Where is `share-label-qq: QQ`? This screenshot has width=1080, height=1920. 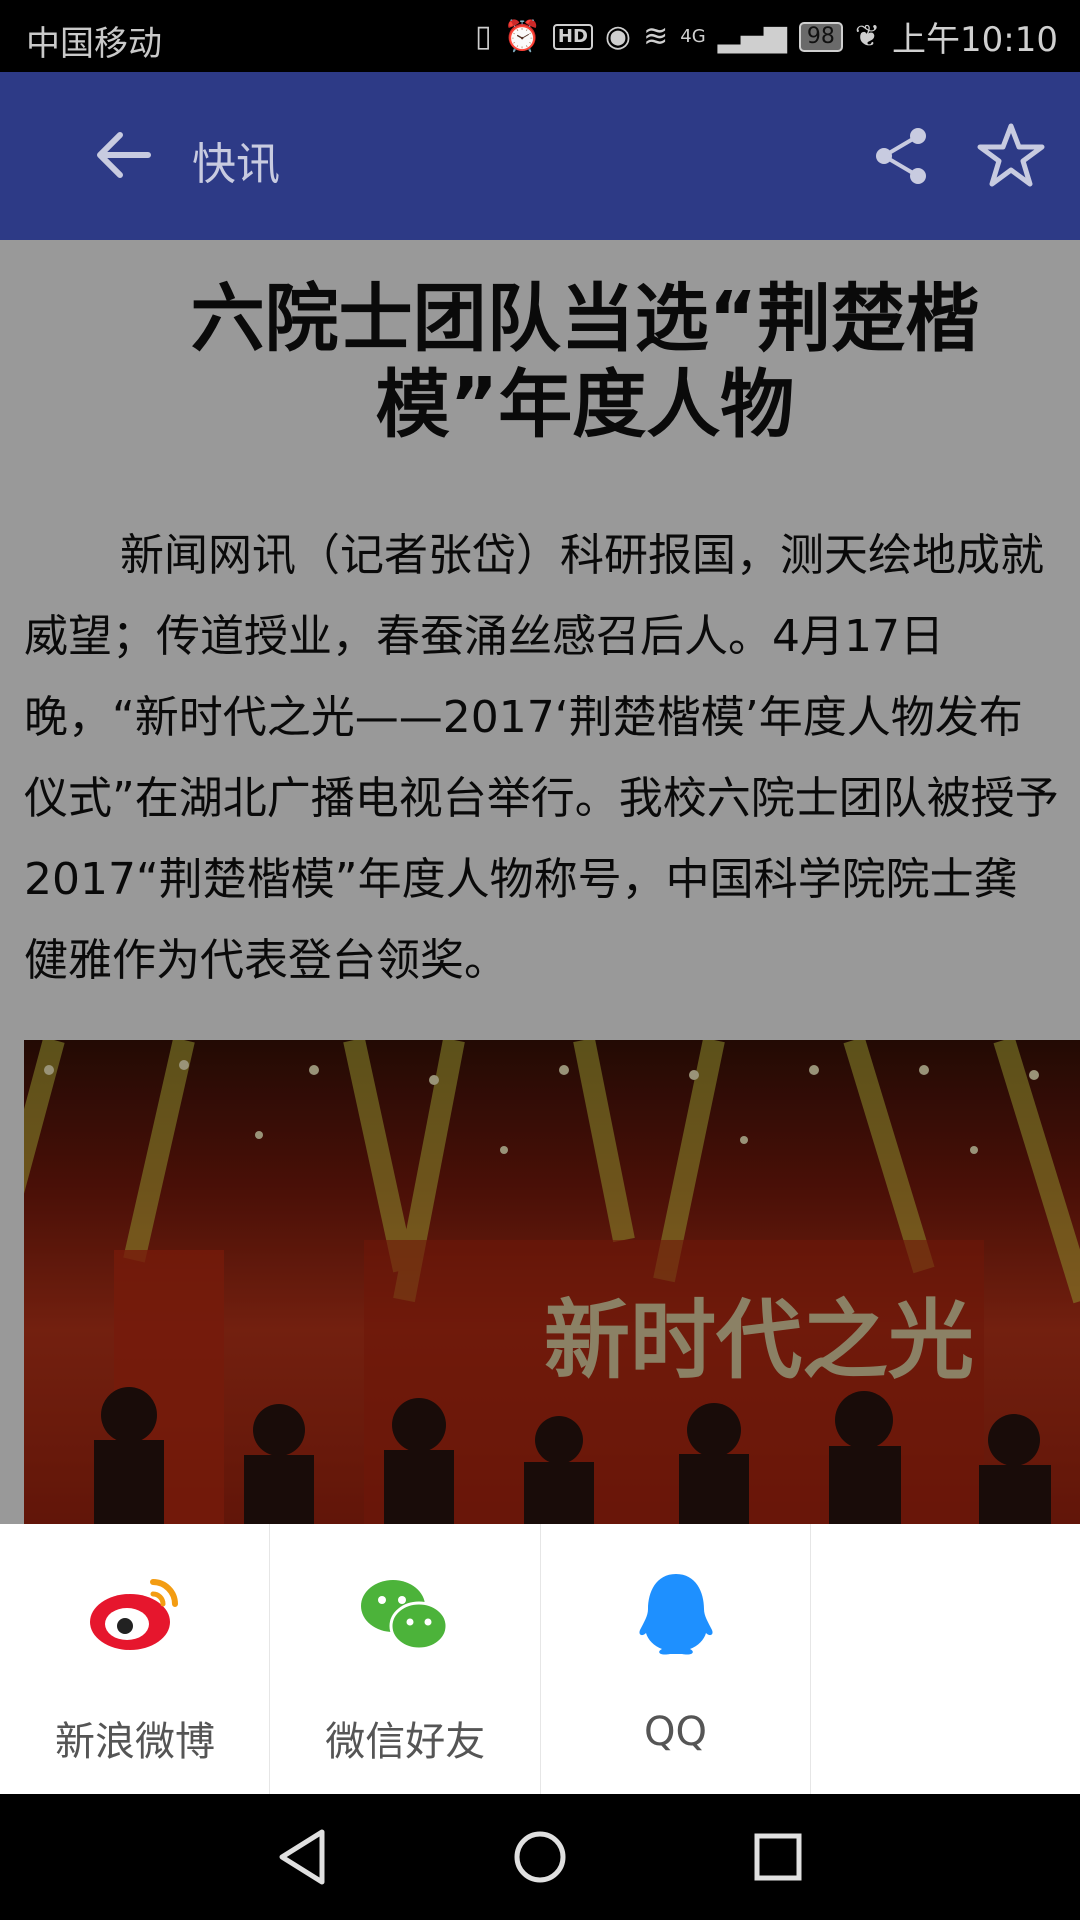 share-label-qq: QQ is located at coordinates (675, 1732).